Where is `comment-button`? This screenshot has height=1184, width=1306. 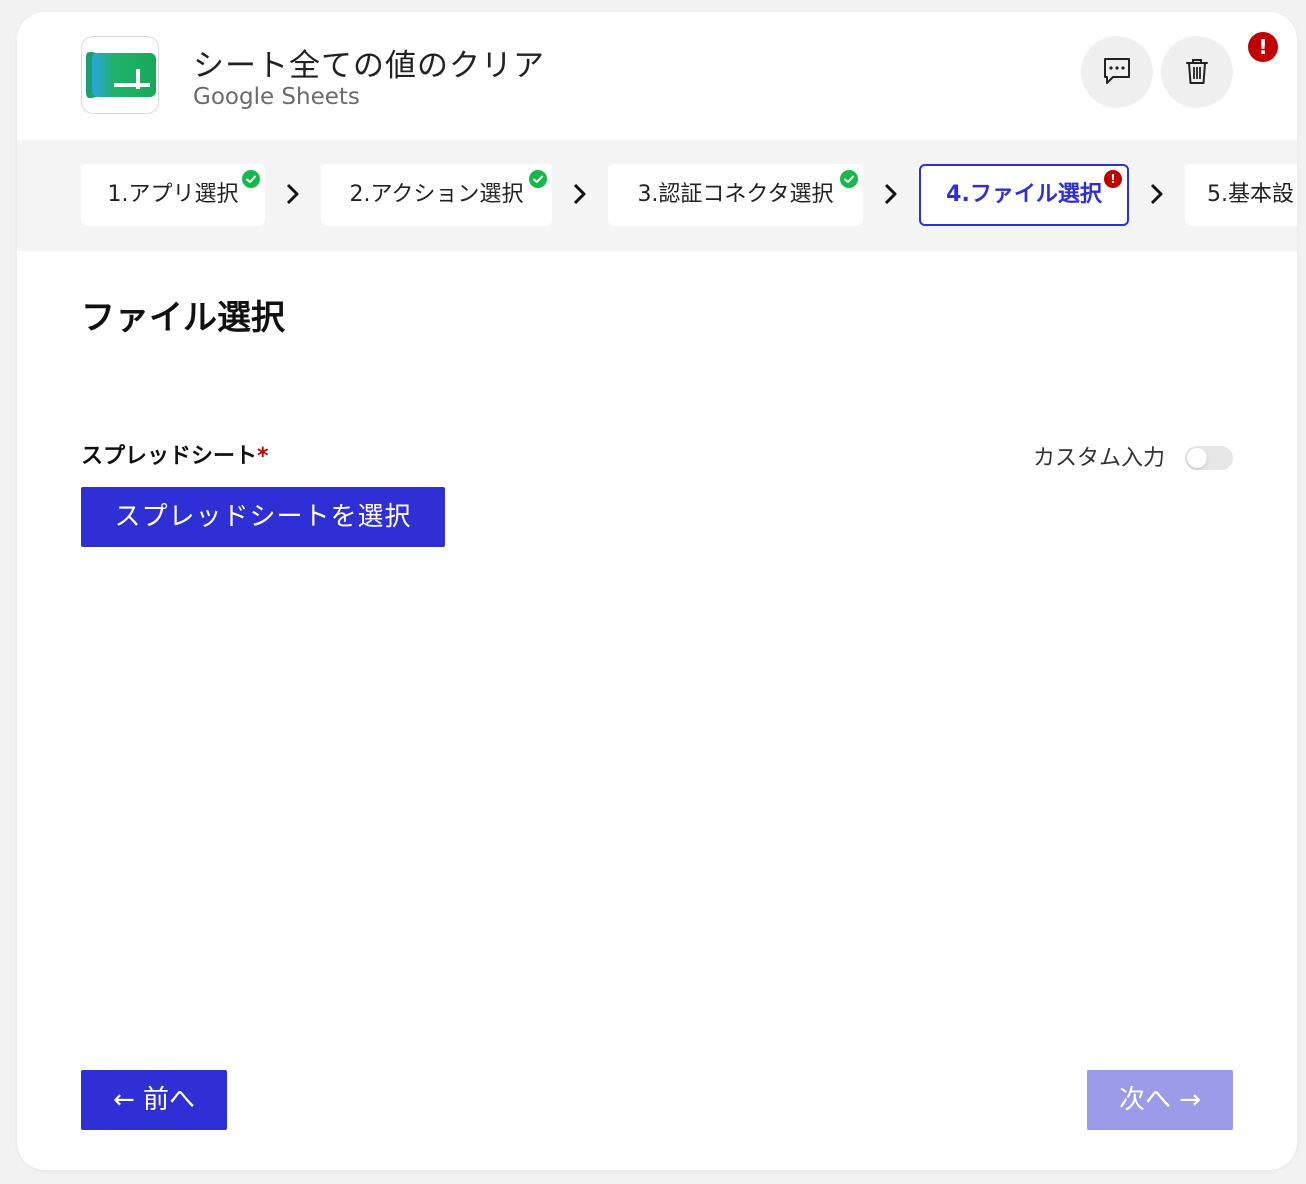
comment-button is located at coordinates (1117, 72).